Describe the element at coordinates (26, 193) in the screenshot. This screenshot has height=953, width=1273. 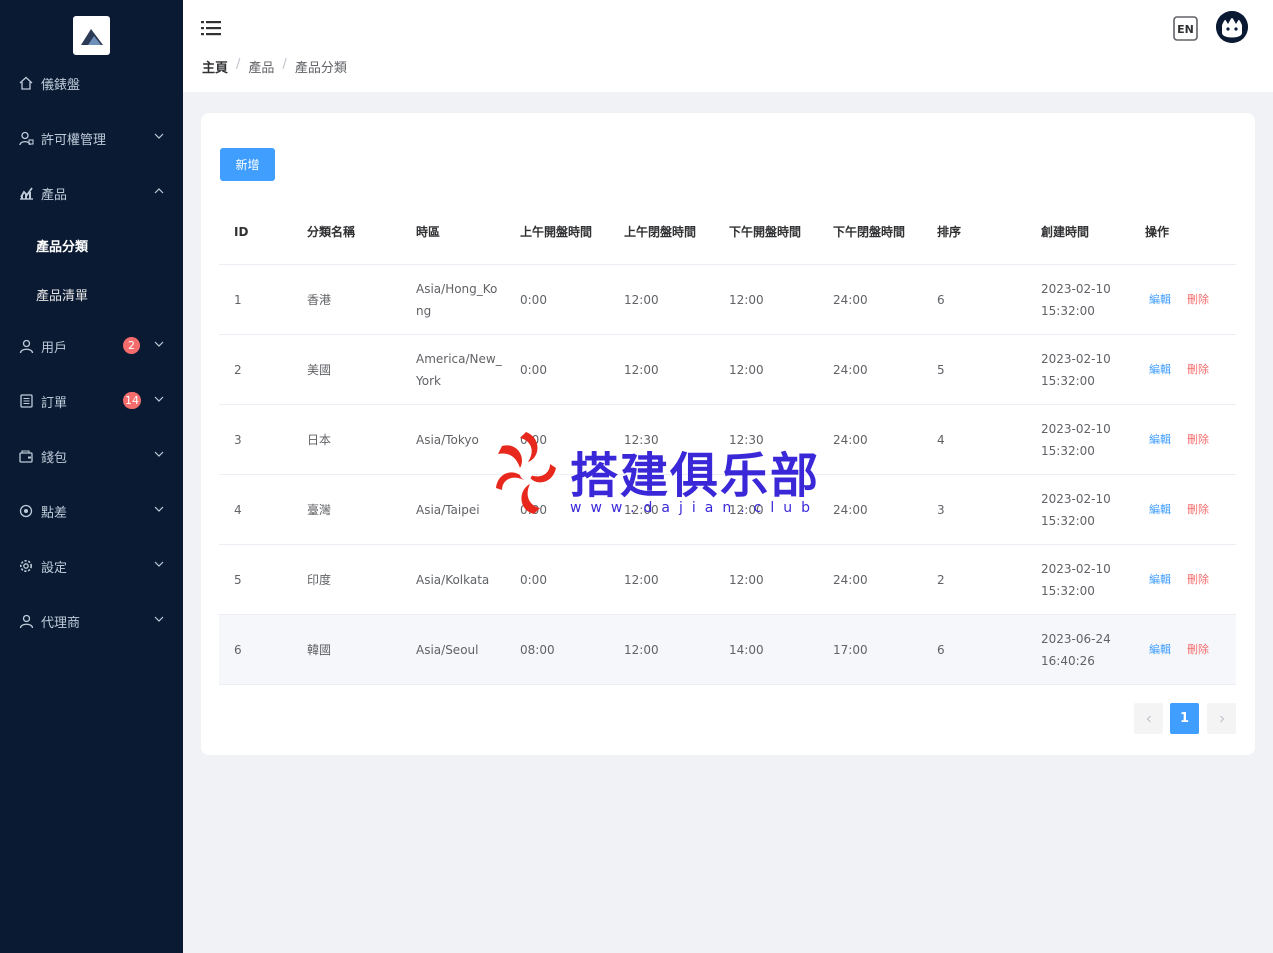
I see `chart-icon` at that location.